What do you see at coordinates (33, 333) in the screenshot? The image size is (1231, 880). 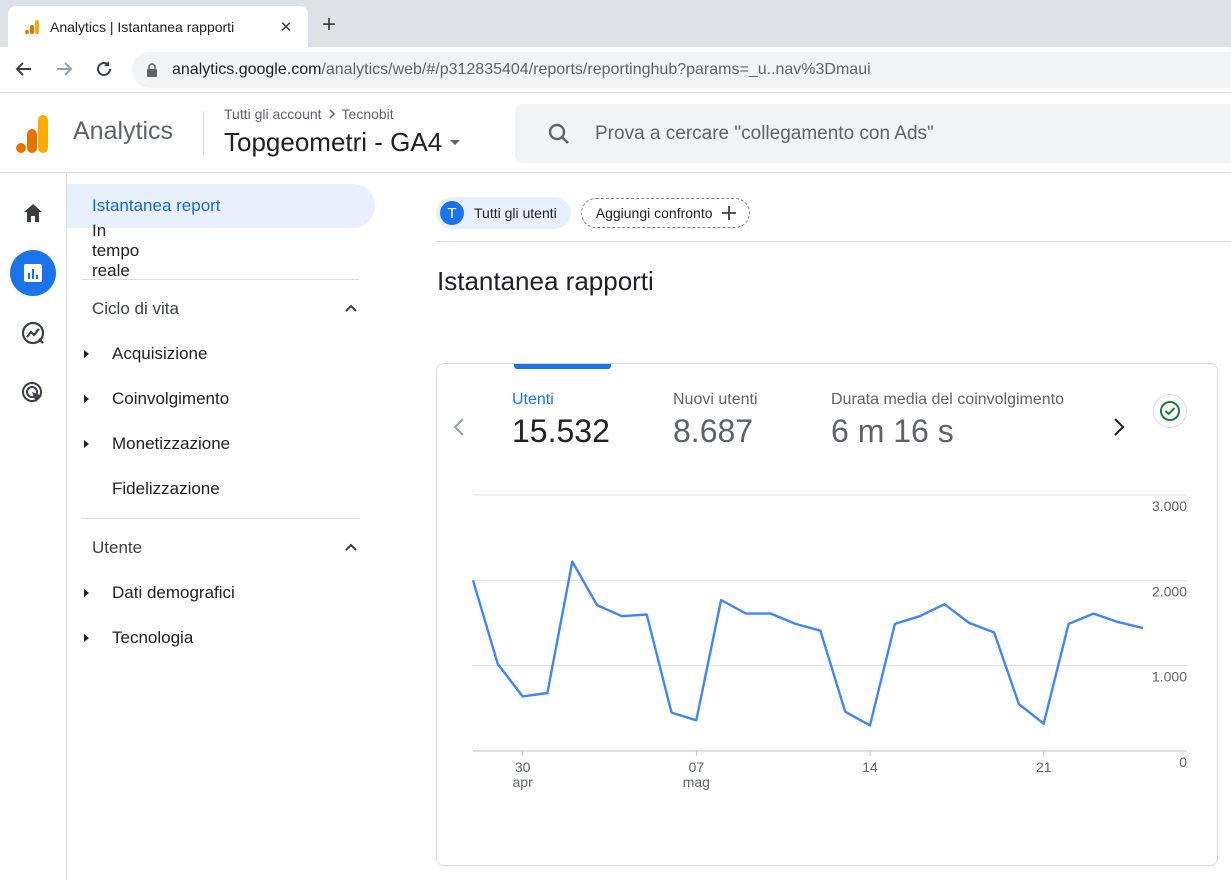 I see `explore-icon` at bounding box center [33, 333].